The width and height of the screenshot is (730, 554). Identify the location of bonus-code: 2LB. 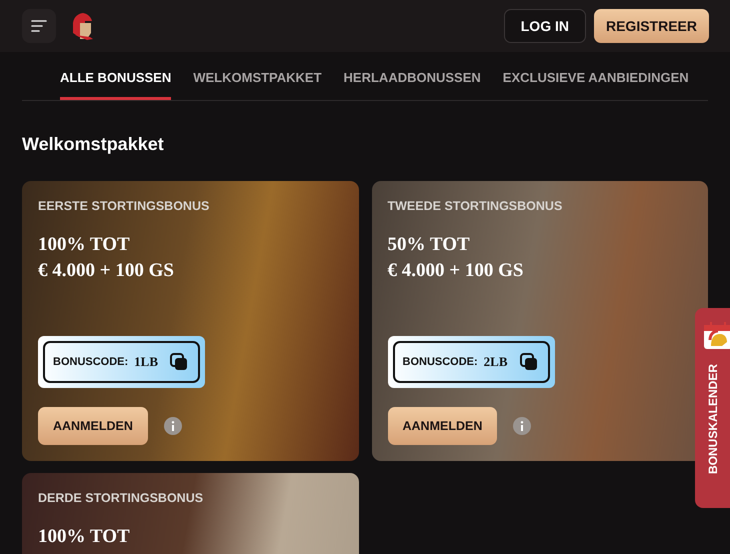
(496, 362).